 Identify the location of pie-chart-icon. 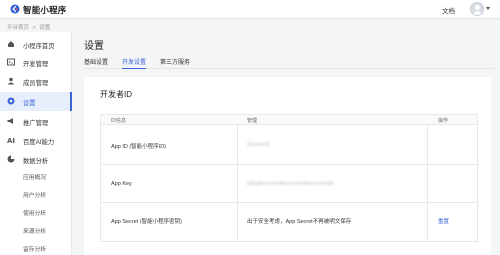
(11, 159).